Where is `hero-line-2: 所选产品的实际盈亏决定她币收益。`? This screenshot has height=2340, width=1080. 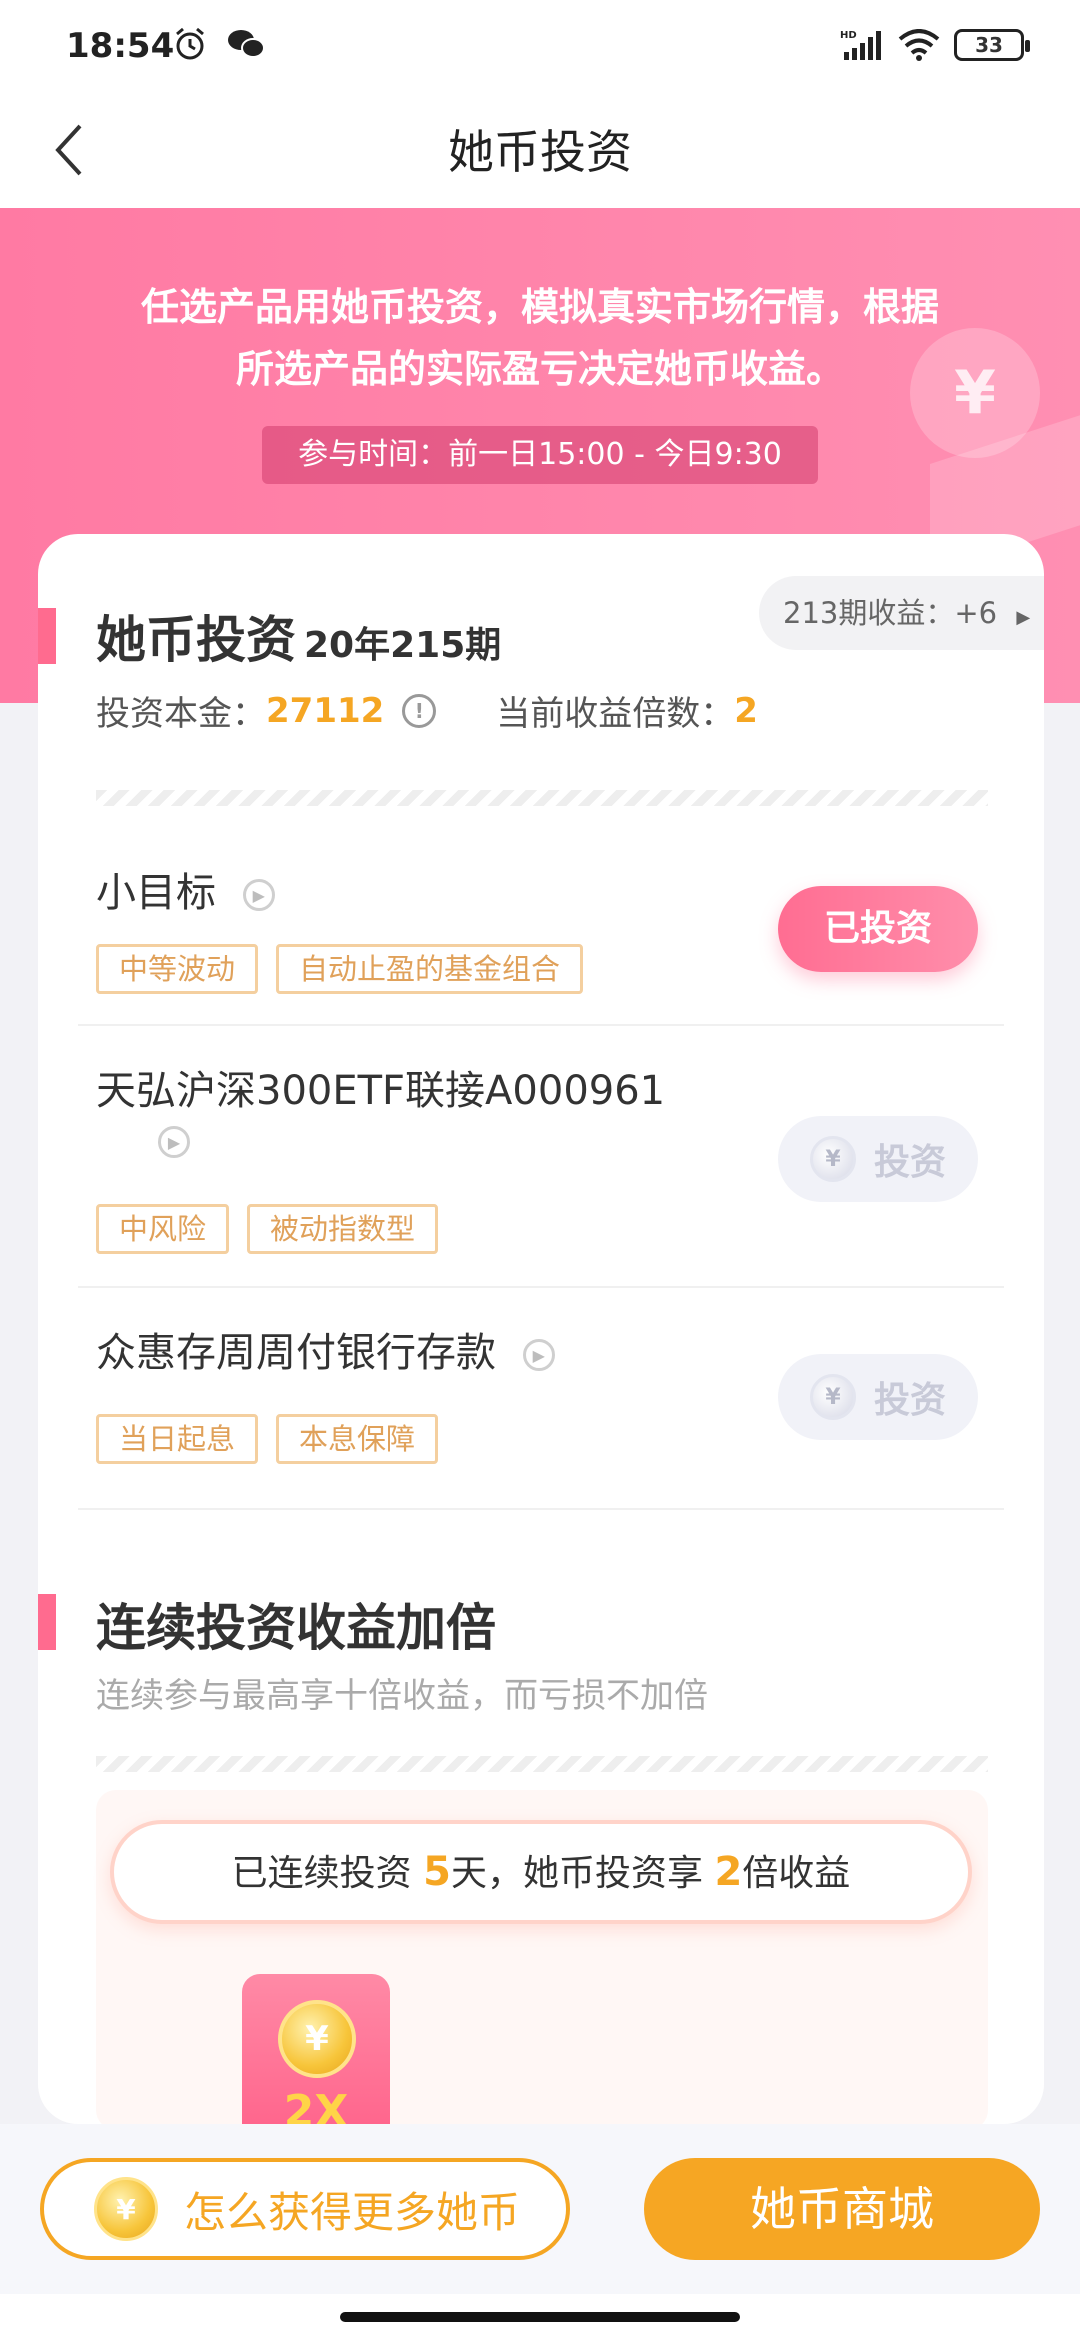
hero-line-2: 所选产品的实际盈亏决定她币收益。 is located at coordinates (539, 369).